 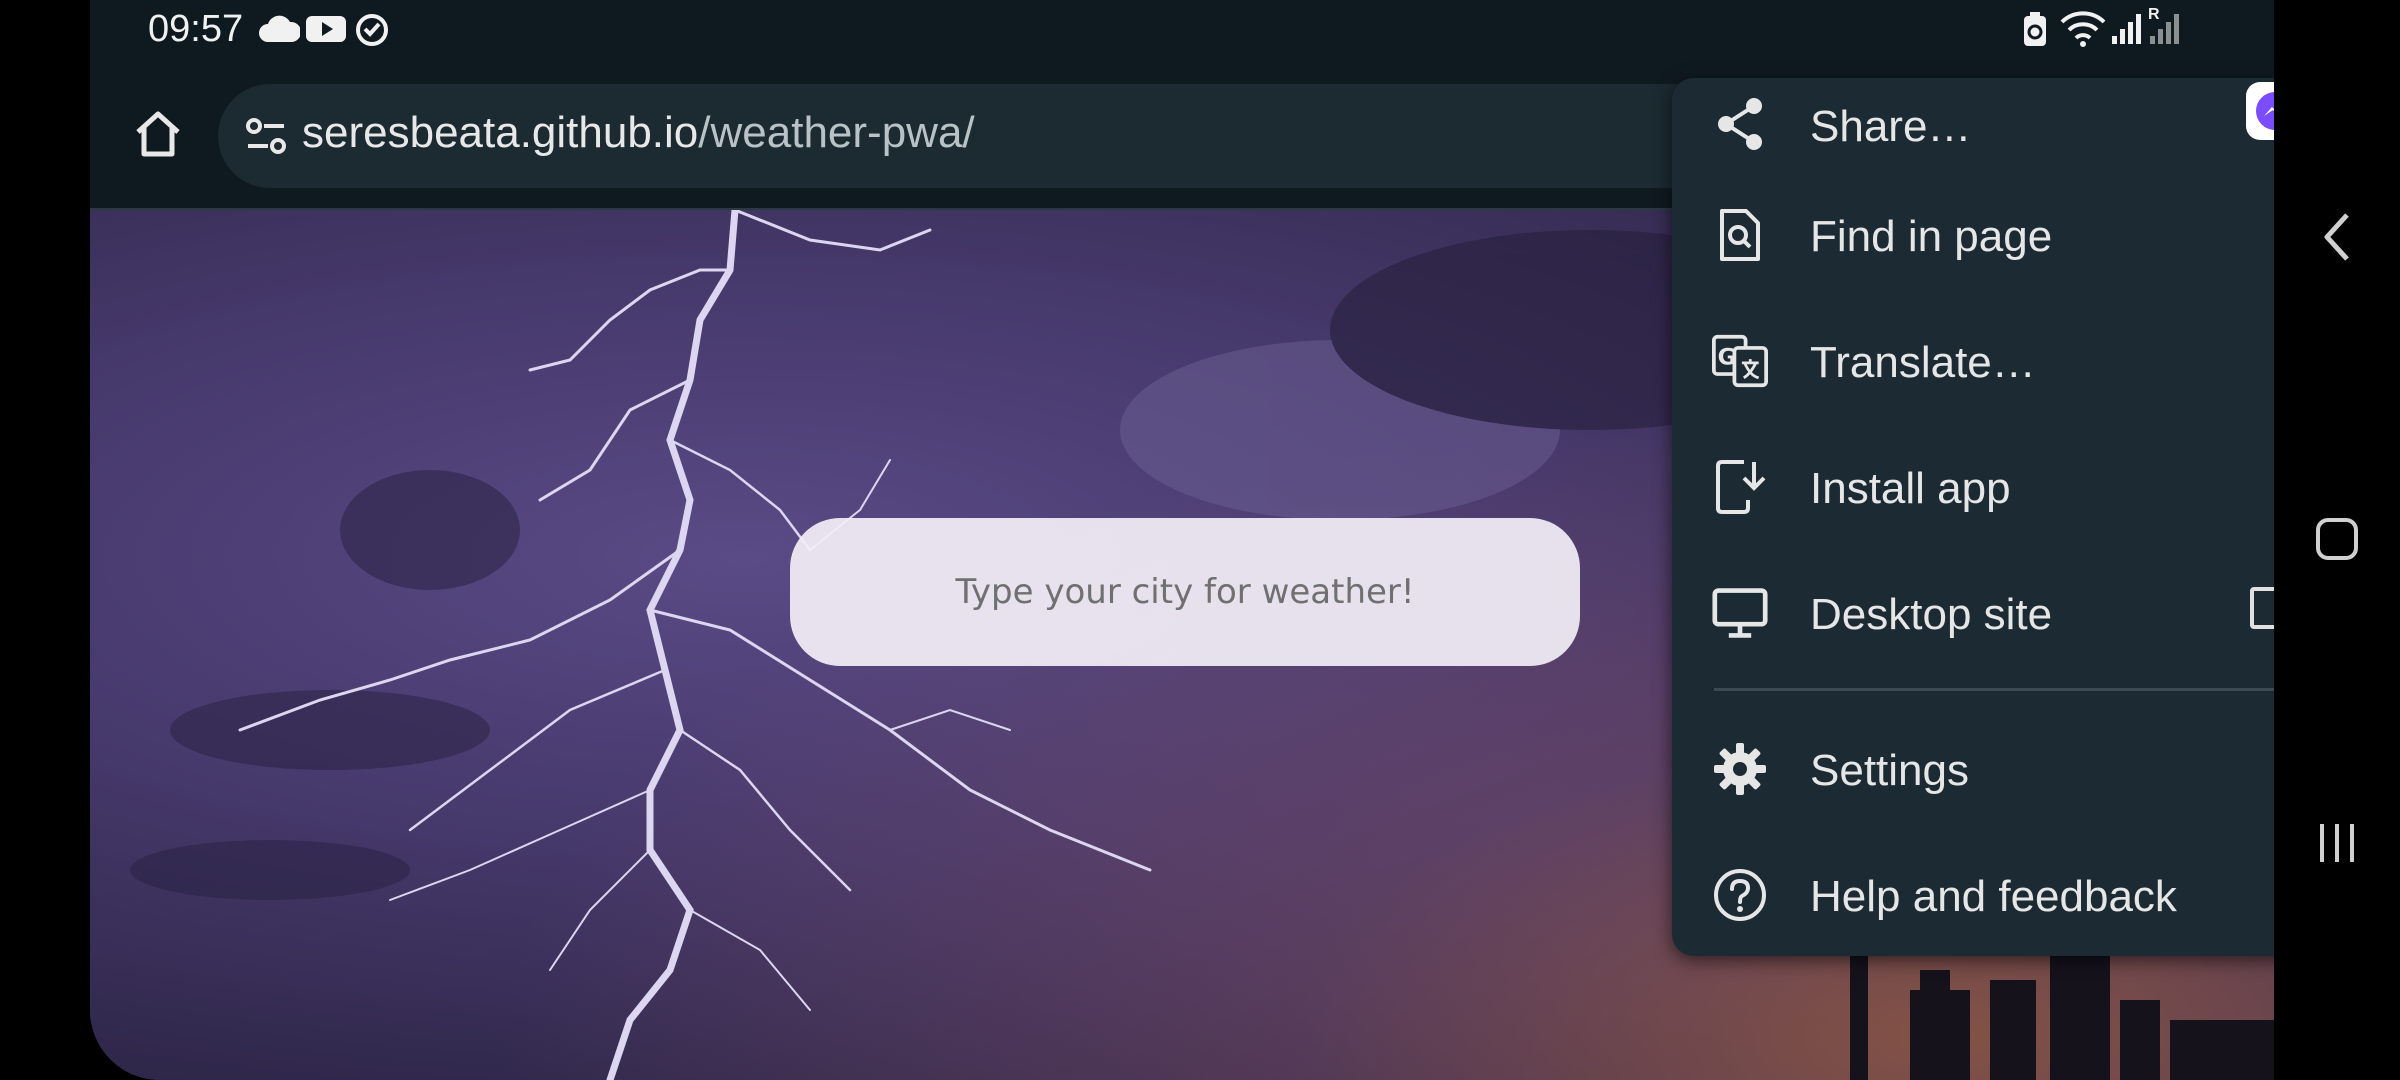 What do you see at coordinates (836, 132) in the screenshot?
I see `url-path: /weather-pwa/` at bounding box center [836, 132].